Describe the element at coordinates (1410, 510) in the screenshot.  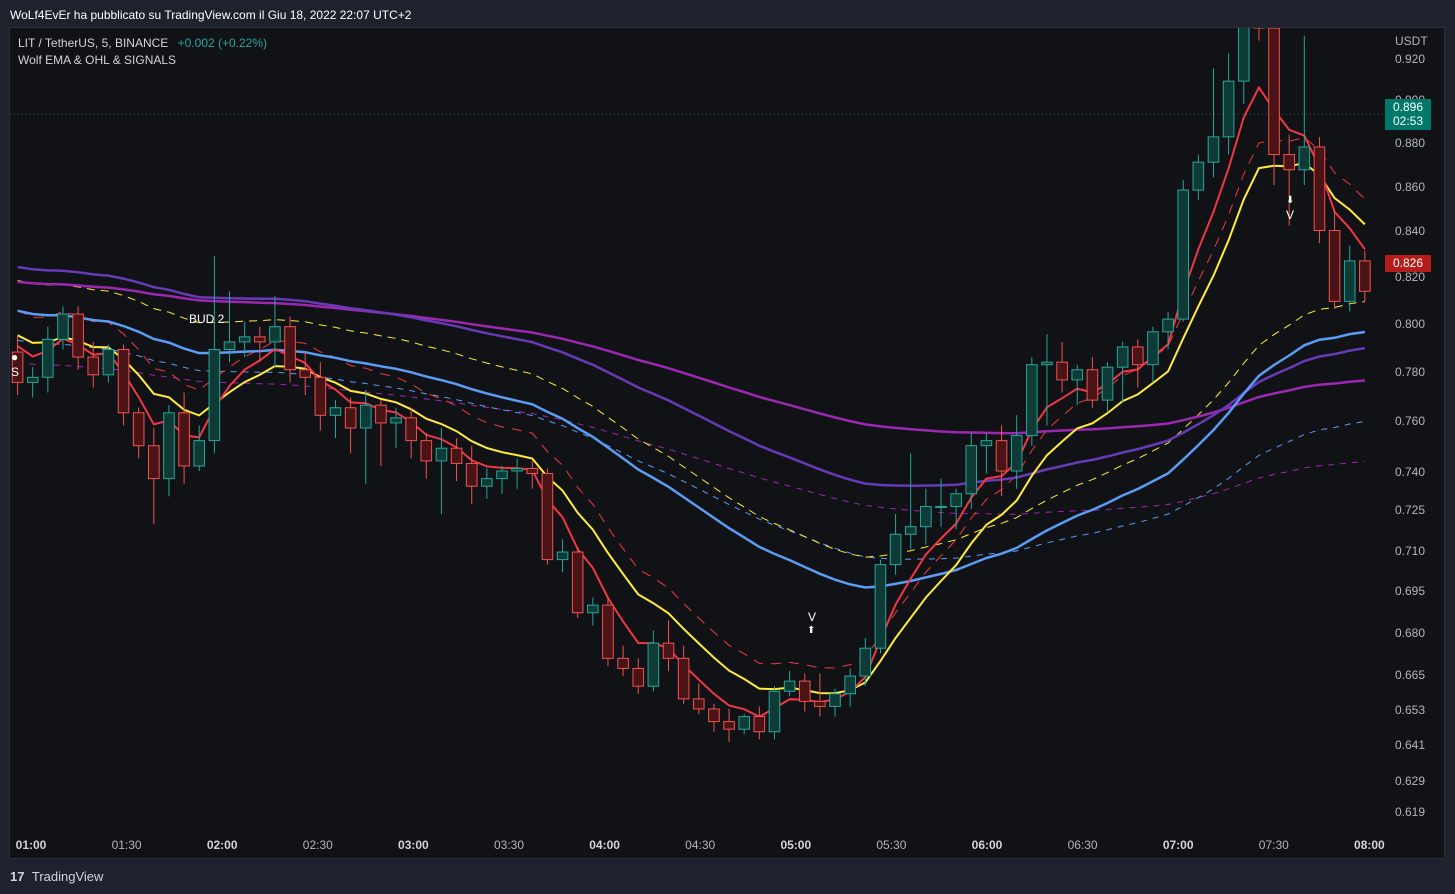
I see `price-tick-label: 0.725` at that location.